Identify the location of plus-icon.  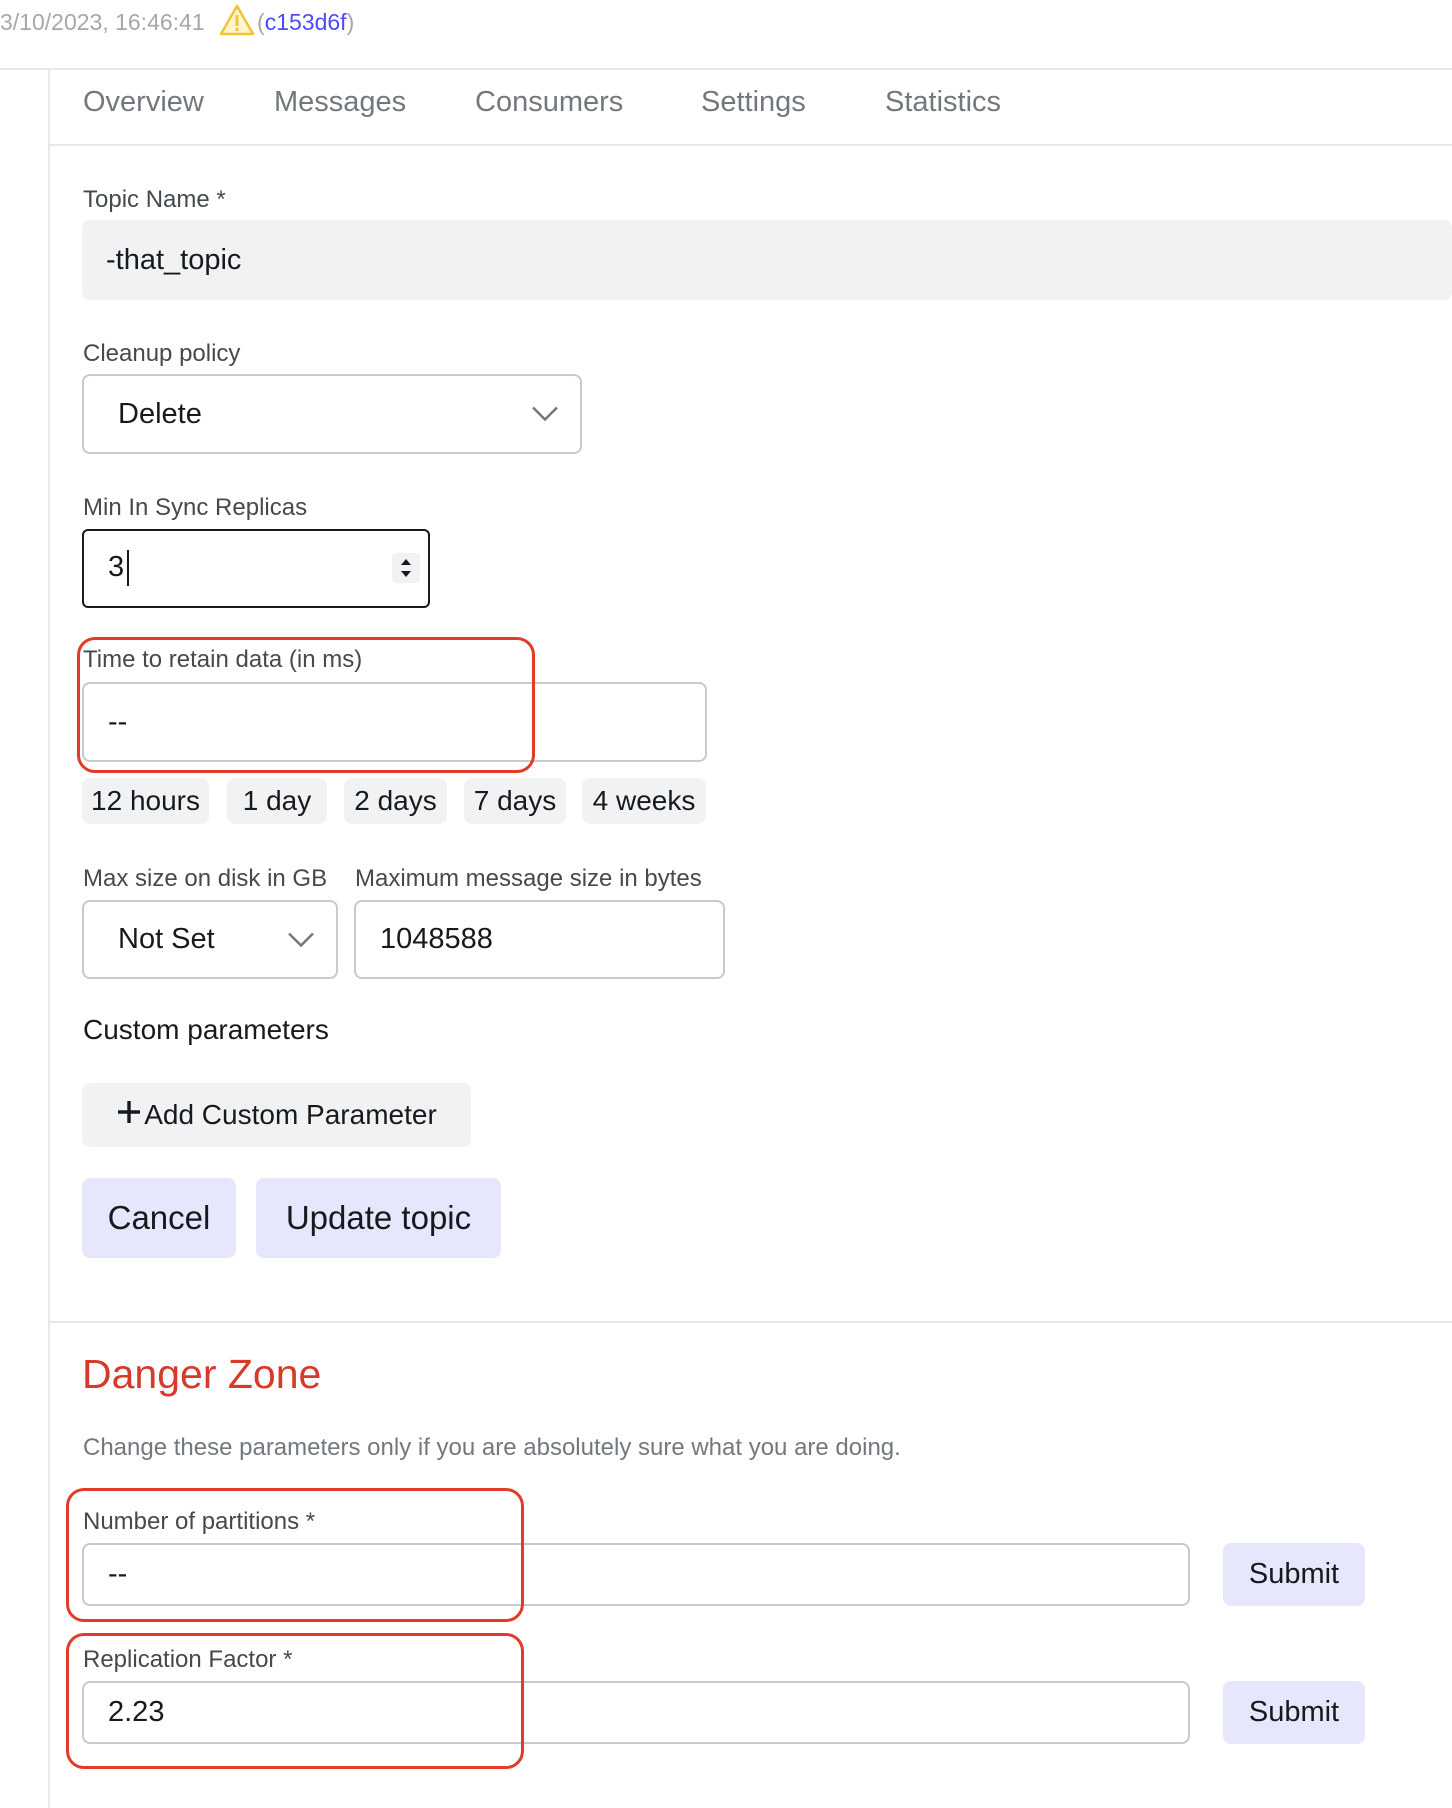
(129, 1115).